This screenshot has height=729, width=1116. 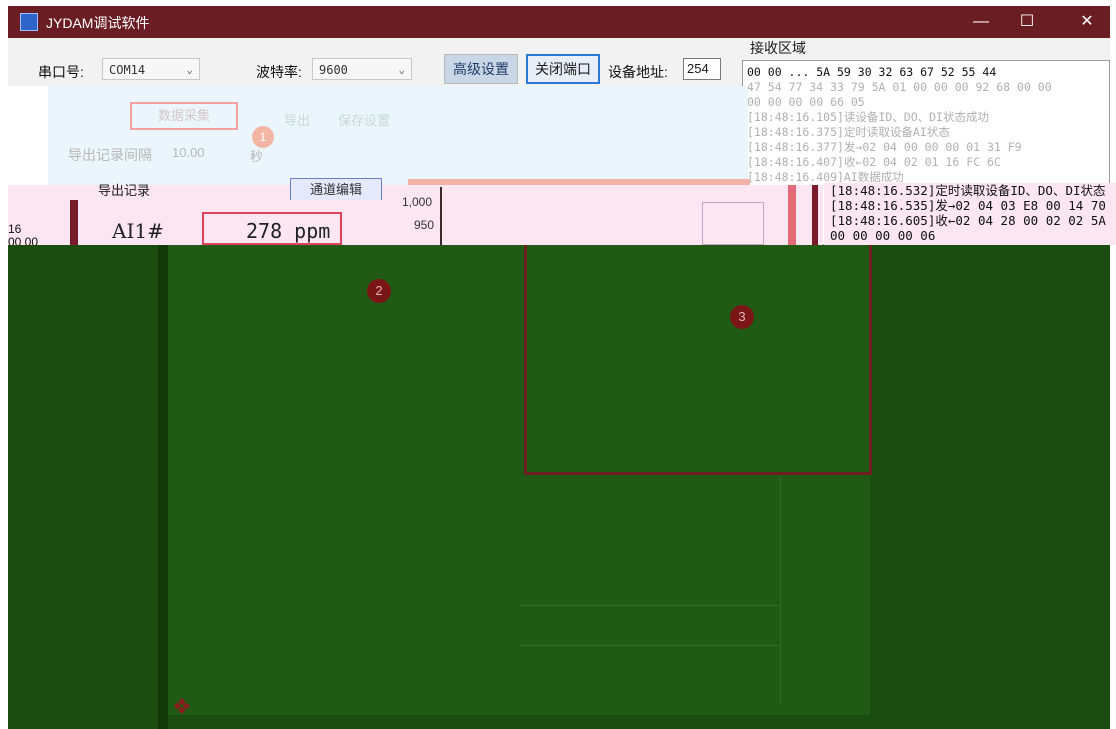 I want to click on log-line: [18:48:16.407]收←02 04 02 01 16 FC 6C, so click(x=874, y=162).